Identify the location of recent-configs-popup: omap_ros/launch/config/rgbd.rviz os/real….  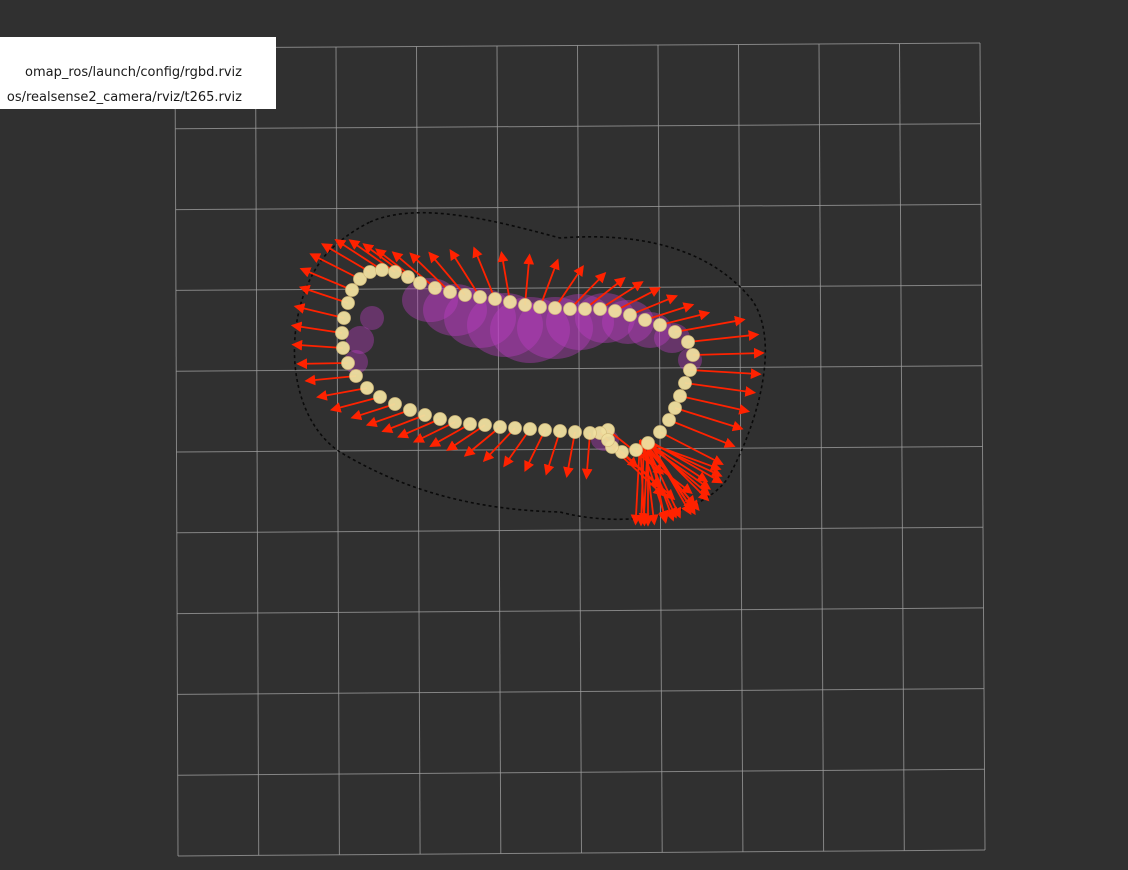
(138, 73).